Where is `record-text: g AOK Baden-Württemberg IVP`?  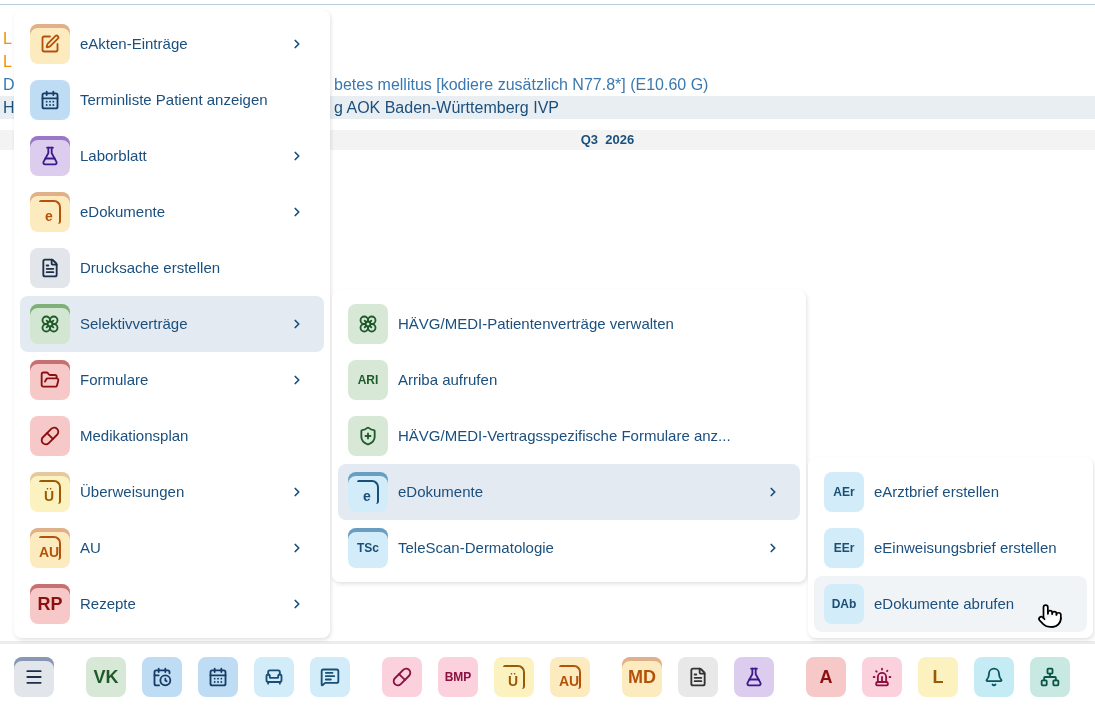
record-text: g AOK Baden-Württemberg IVP is located at coordinates (446, 108).